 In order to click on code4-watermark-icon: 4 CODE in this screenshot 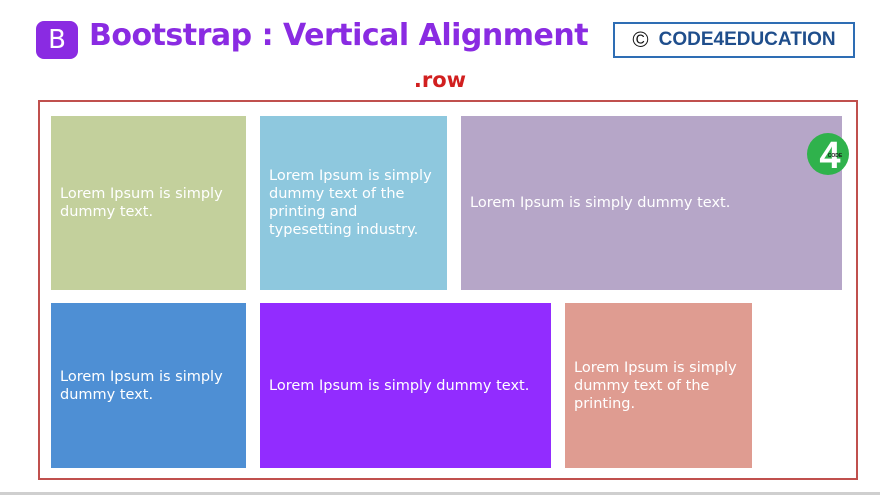, I will do `click(828, 154)`.